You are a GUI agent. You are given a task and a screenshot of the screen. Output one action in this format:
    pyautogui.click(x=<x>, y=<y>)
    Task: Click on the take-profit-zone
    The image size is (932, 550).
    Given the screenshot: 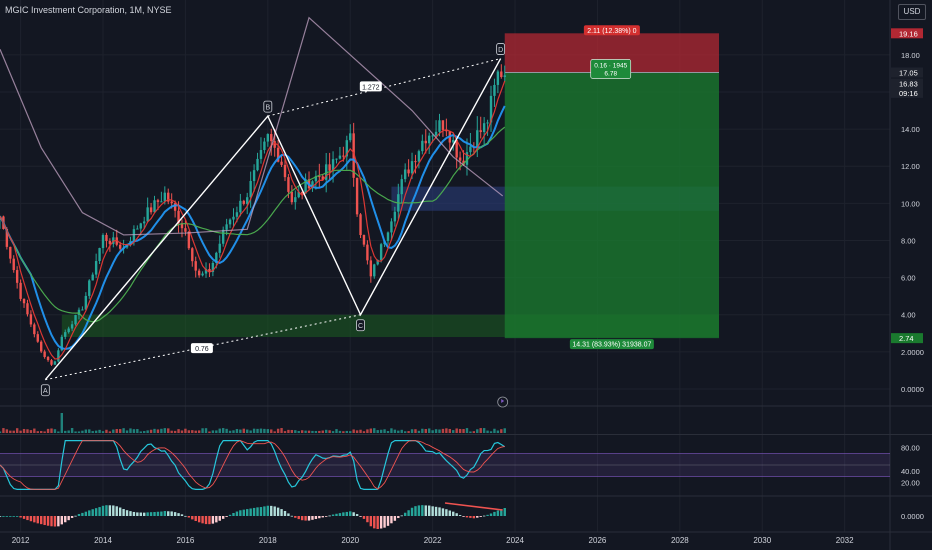 What is the action you would take?
    pyautogui.click(x=612, y=205)
    